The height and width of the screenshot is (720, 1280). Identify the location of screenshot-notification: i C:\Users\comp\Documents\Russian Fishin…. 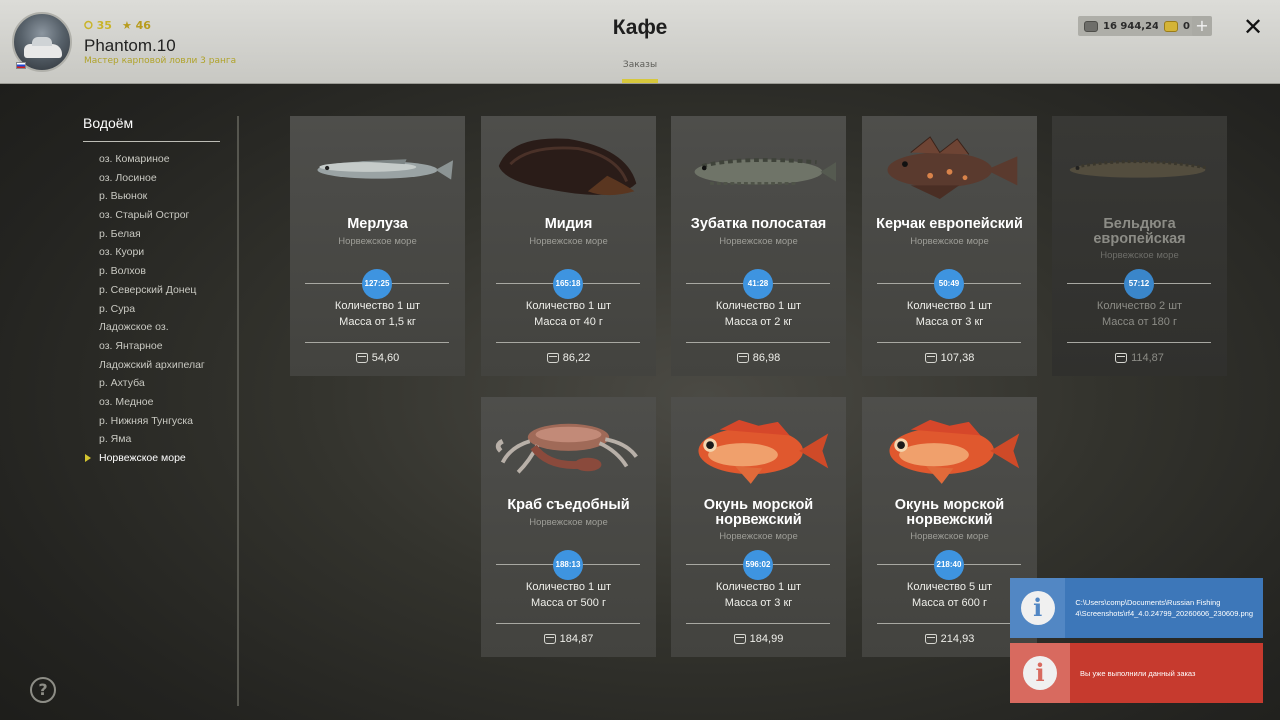
(1136, 608).